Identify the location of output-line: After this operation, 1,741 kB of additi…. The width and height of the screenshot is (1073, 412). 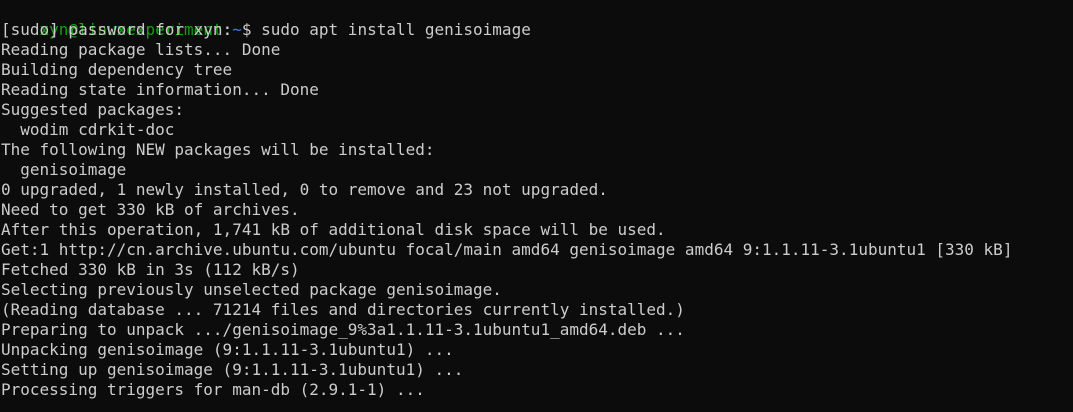
(333, 229).